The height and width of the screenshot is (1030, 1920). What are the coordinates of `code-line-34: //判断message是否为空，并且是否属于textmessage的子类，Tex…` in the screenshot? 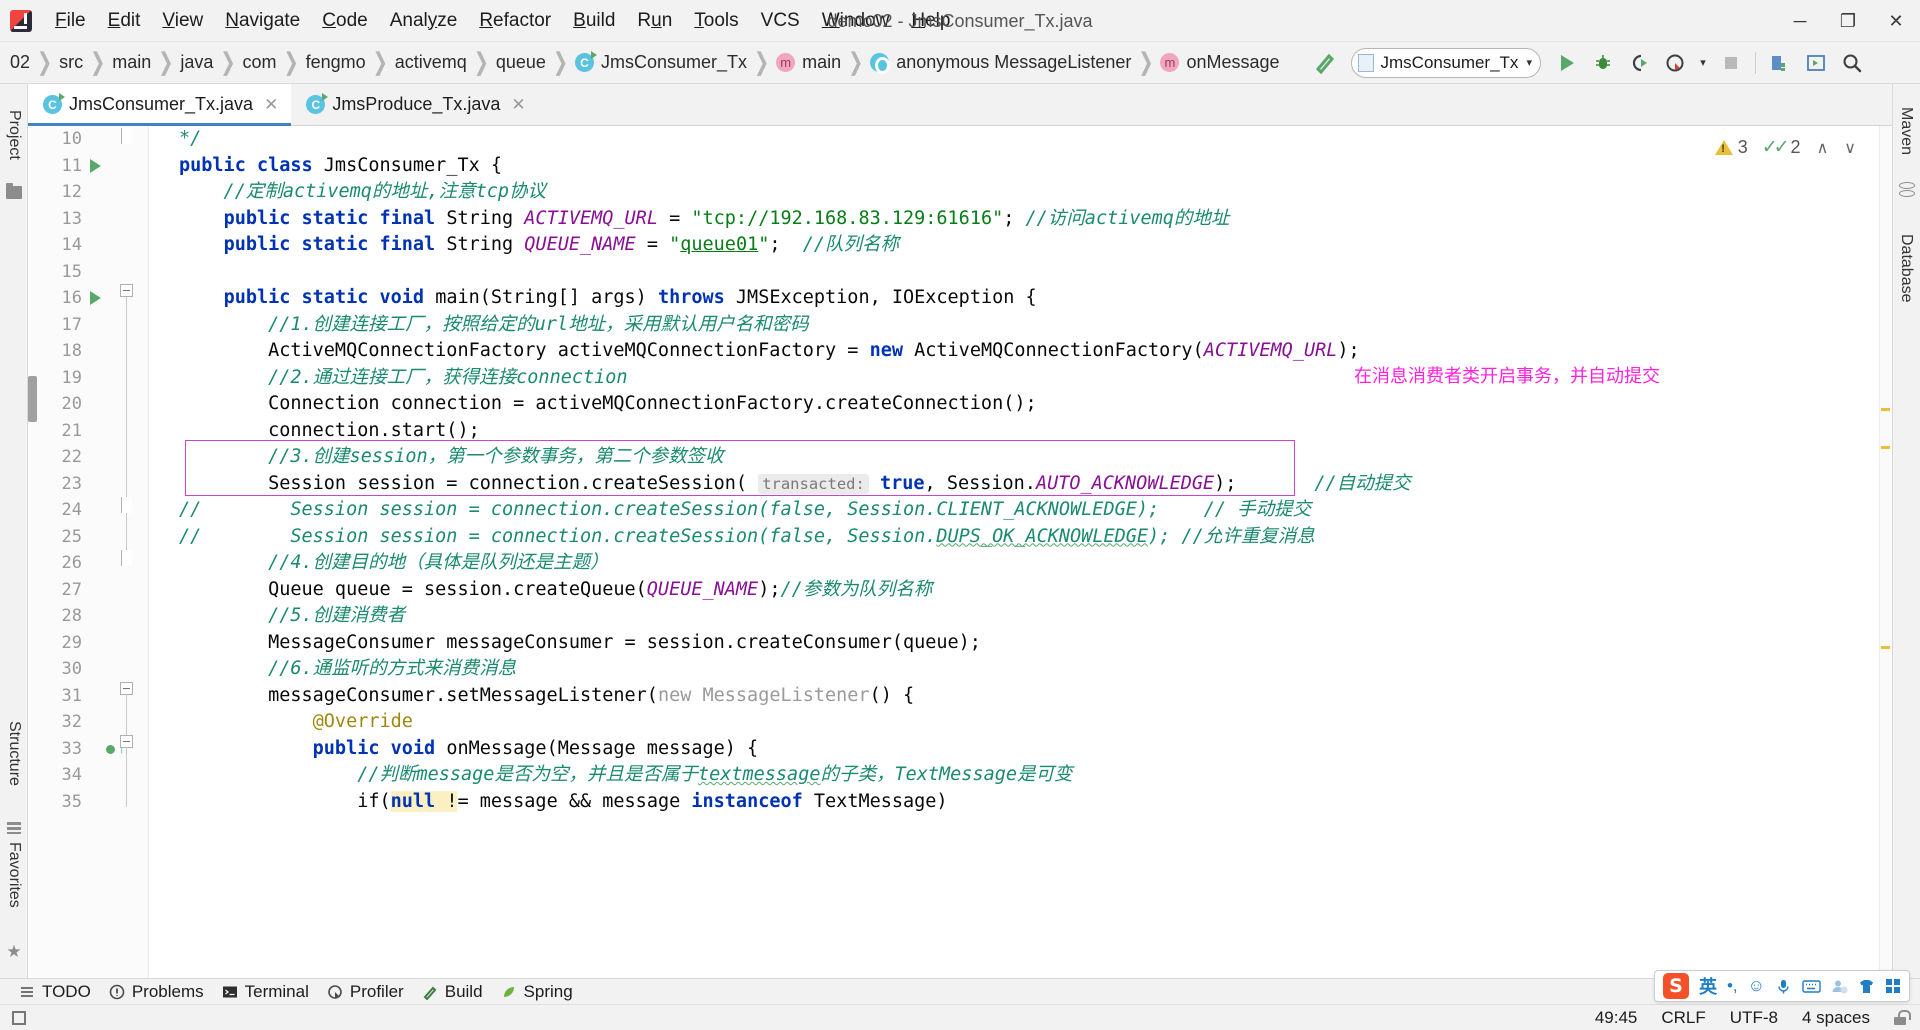 It's located at (626, 774).